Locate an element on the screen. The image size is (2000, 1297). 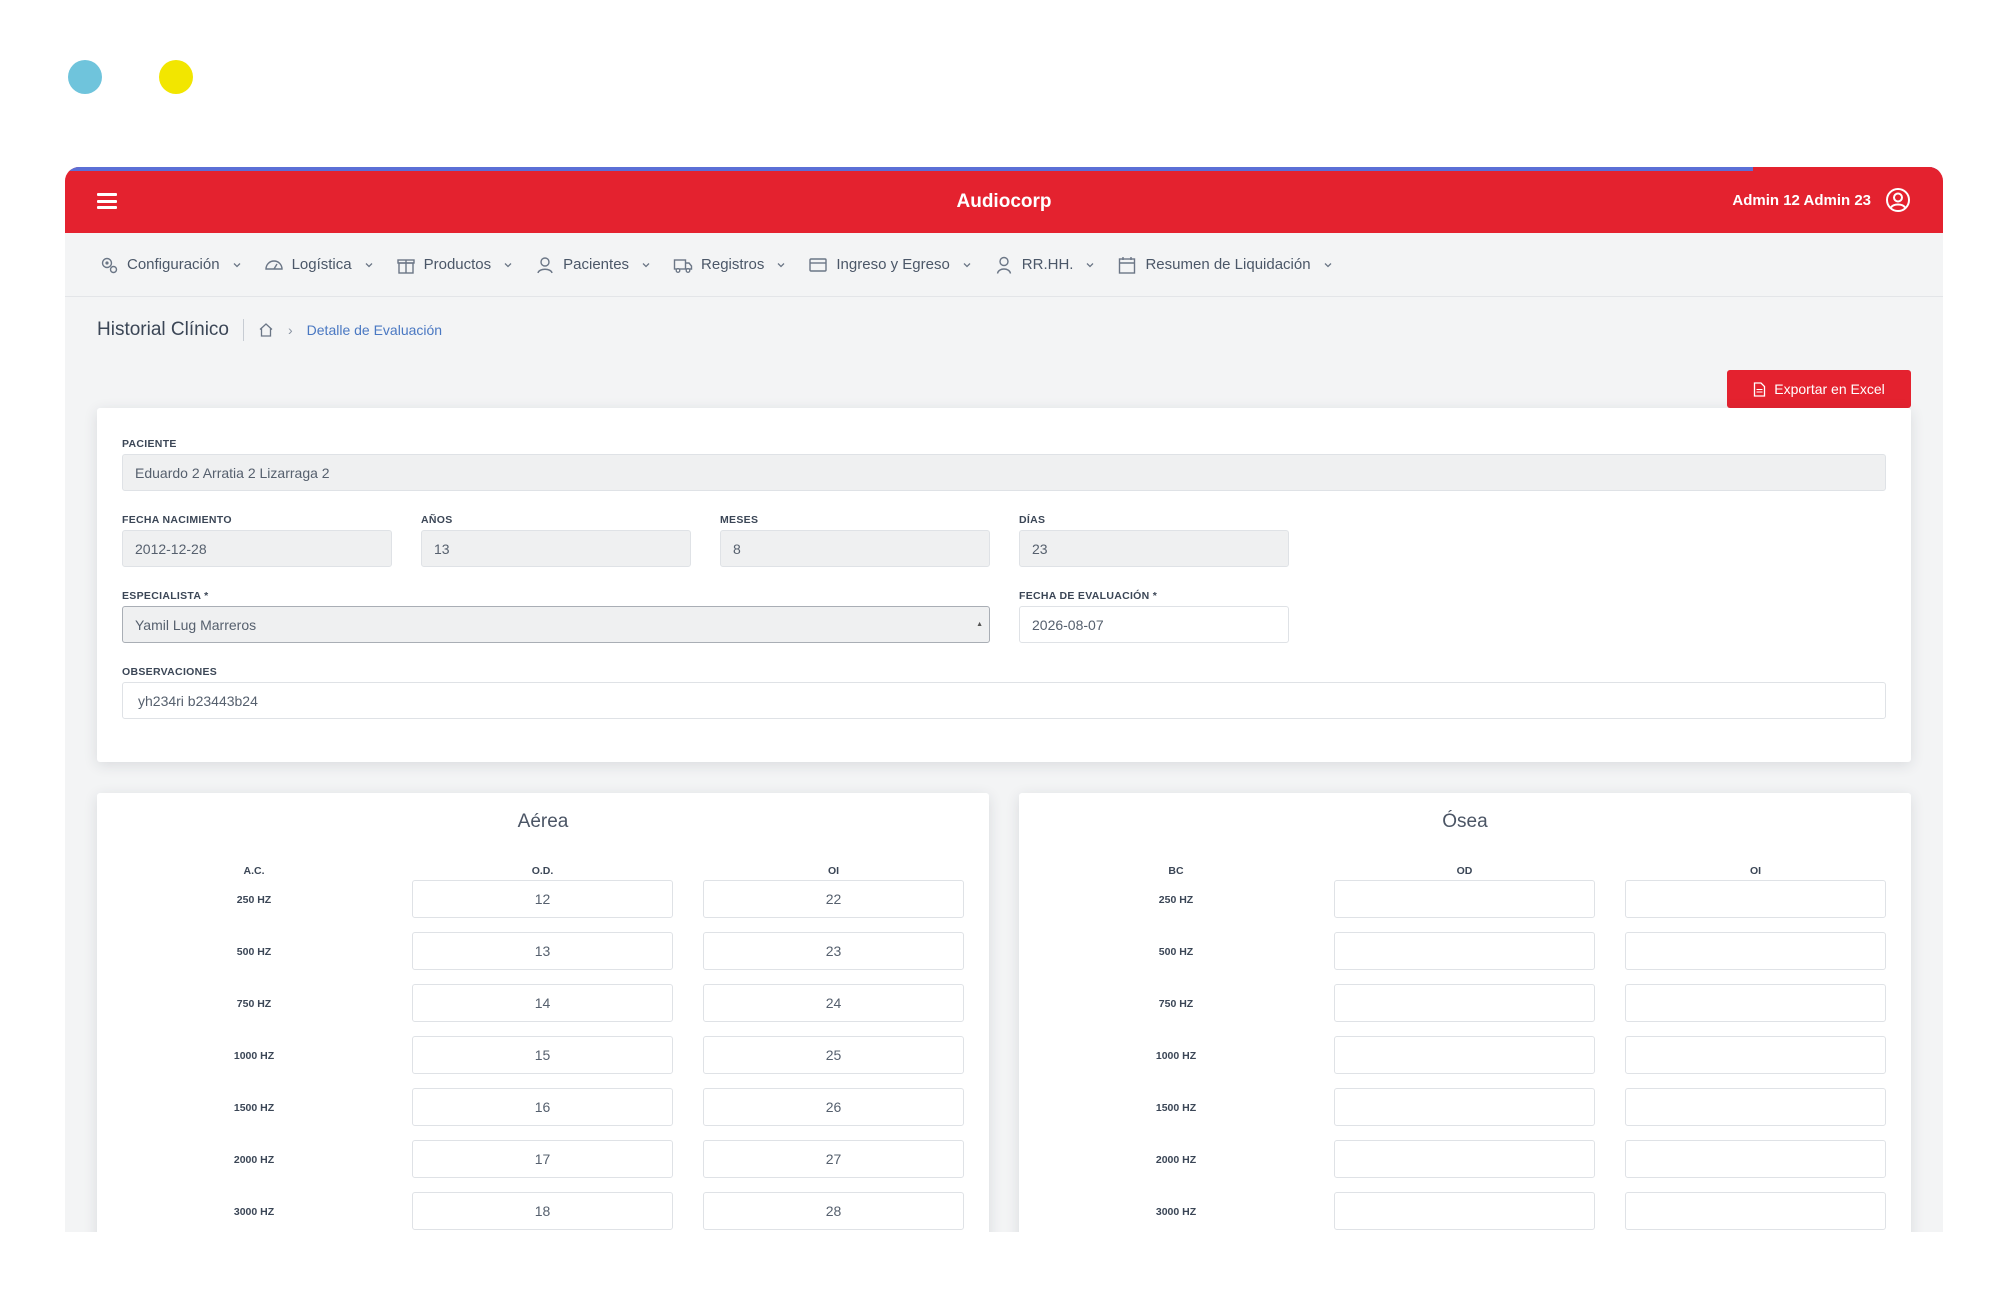
observaciones-field: yh234ri b23443b24 is located at coordinates (1004, 700).